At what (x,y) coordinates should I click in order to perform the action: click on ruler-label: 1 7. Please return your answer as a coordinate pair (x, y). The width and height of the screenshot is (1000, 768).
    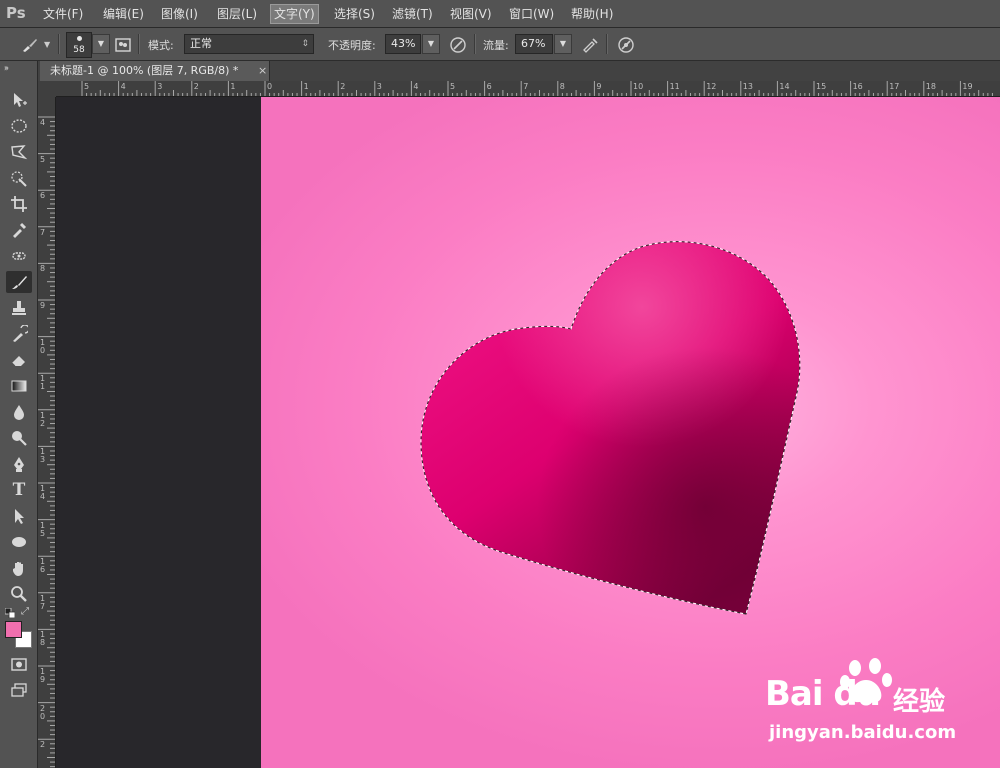
    Looking at the image, I should click on (43, 602).